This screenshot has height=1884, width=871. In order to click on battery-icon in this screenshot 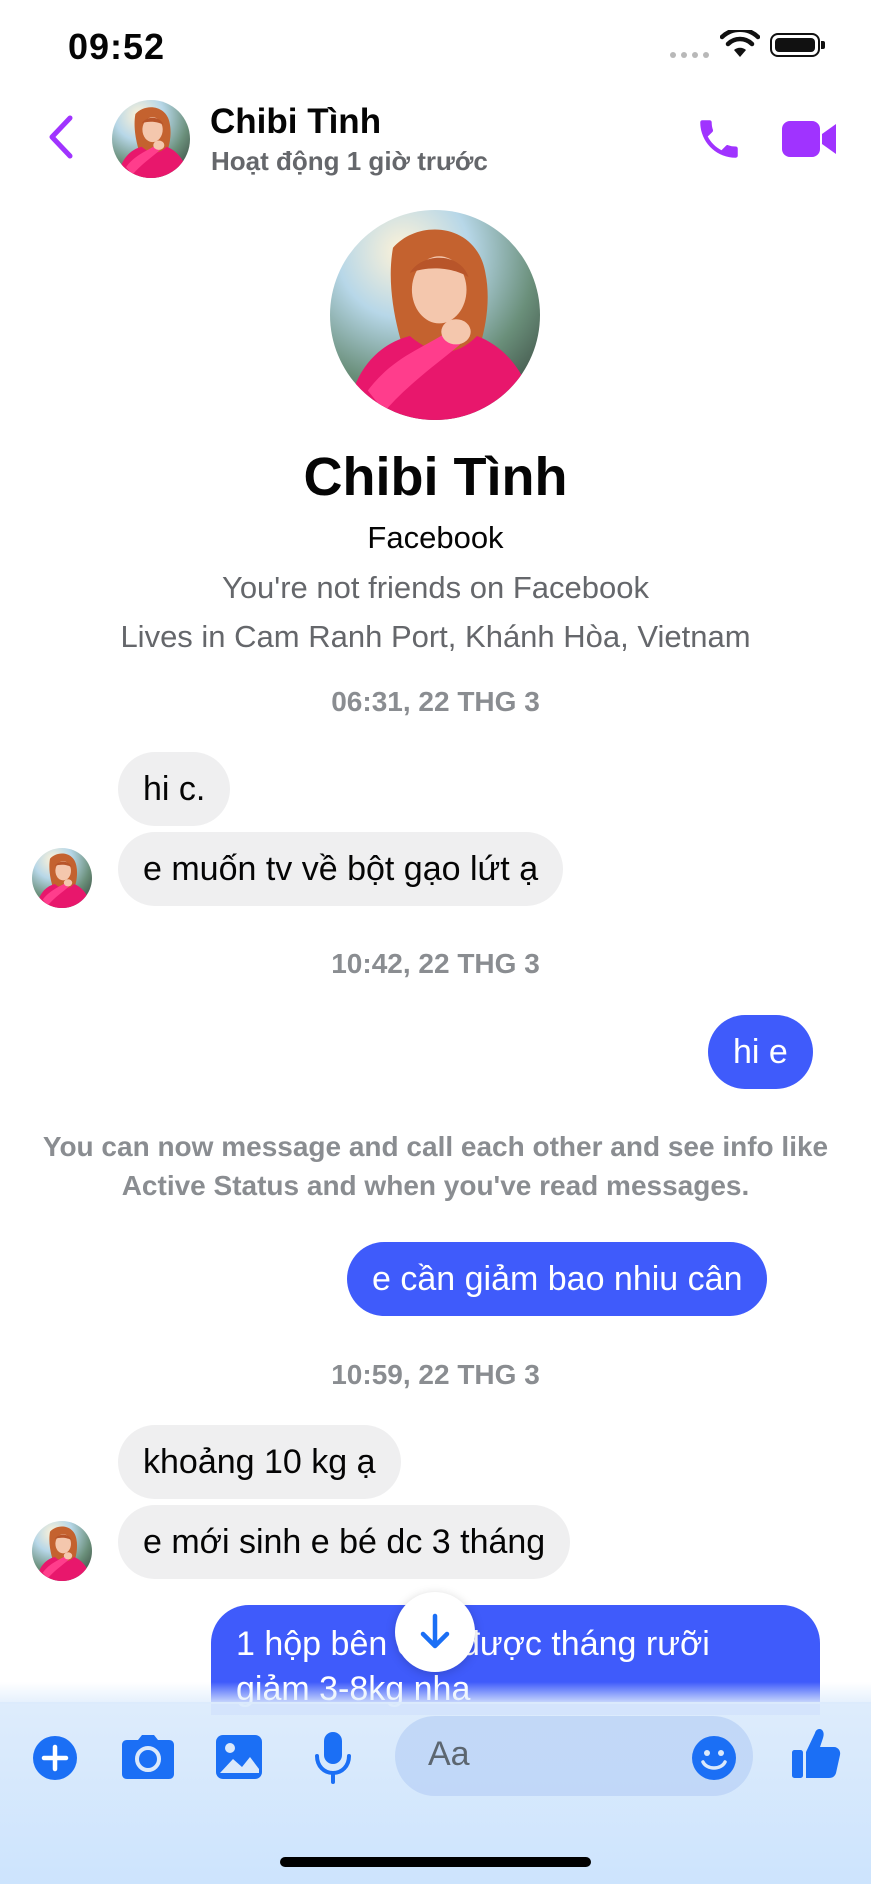, I will do `click(797, 45)`.